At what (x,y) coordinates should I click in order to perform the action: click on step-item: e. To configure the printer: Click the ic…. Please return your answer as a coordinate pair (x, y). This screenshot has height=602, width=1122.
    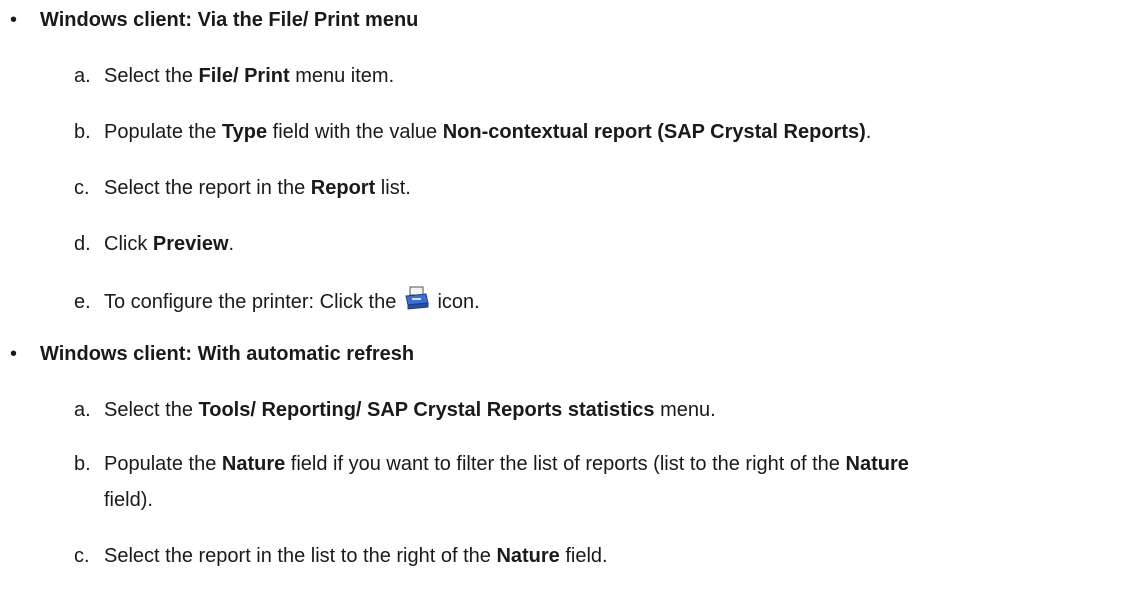
    Looking at the image, I should click on (277, 300).